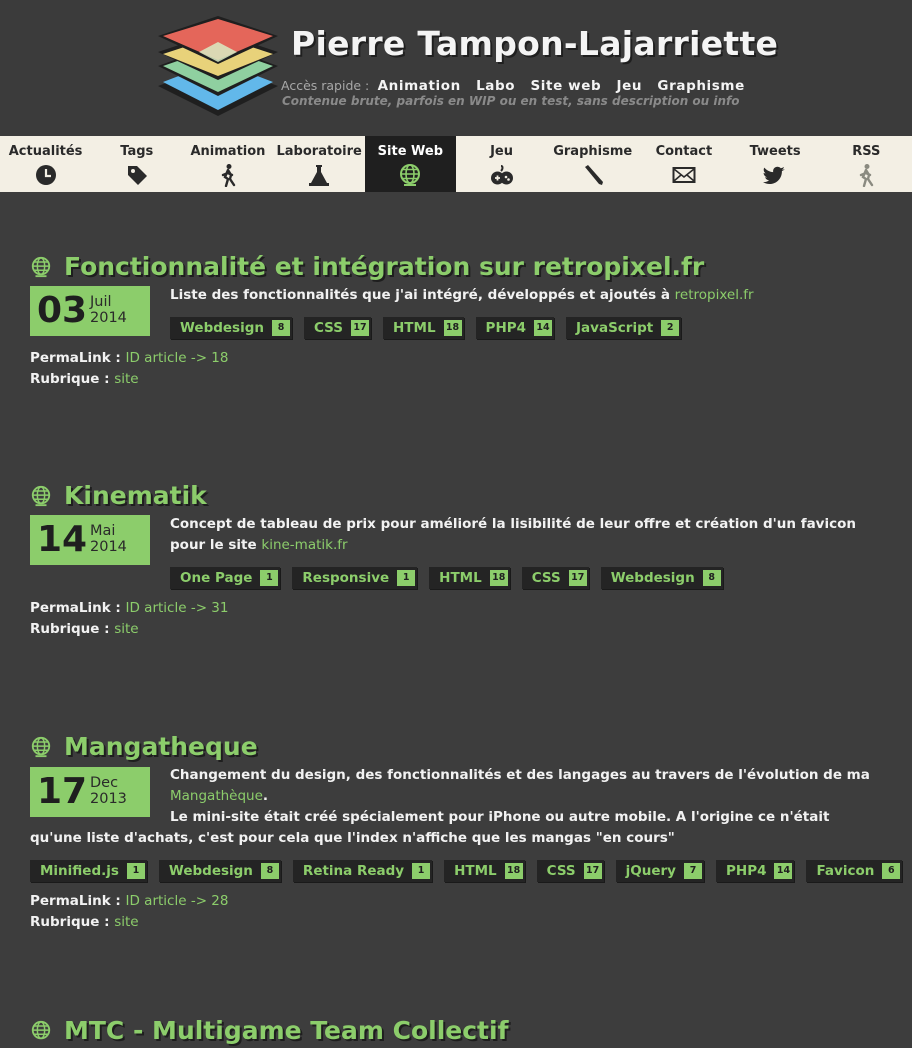 This screenshot has height=1048, width=912. Describe the element at coordinates (592, 164) in the screenshot. I see `nav-item-graphisme: Graphisme` at that location.